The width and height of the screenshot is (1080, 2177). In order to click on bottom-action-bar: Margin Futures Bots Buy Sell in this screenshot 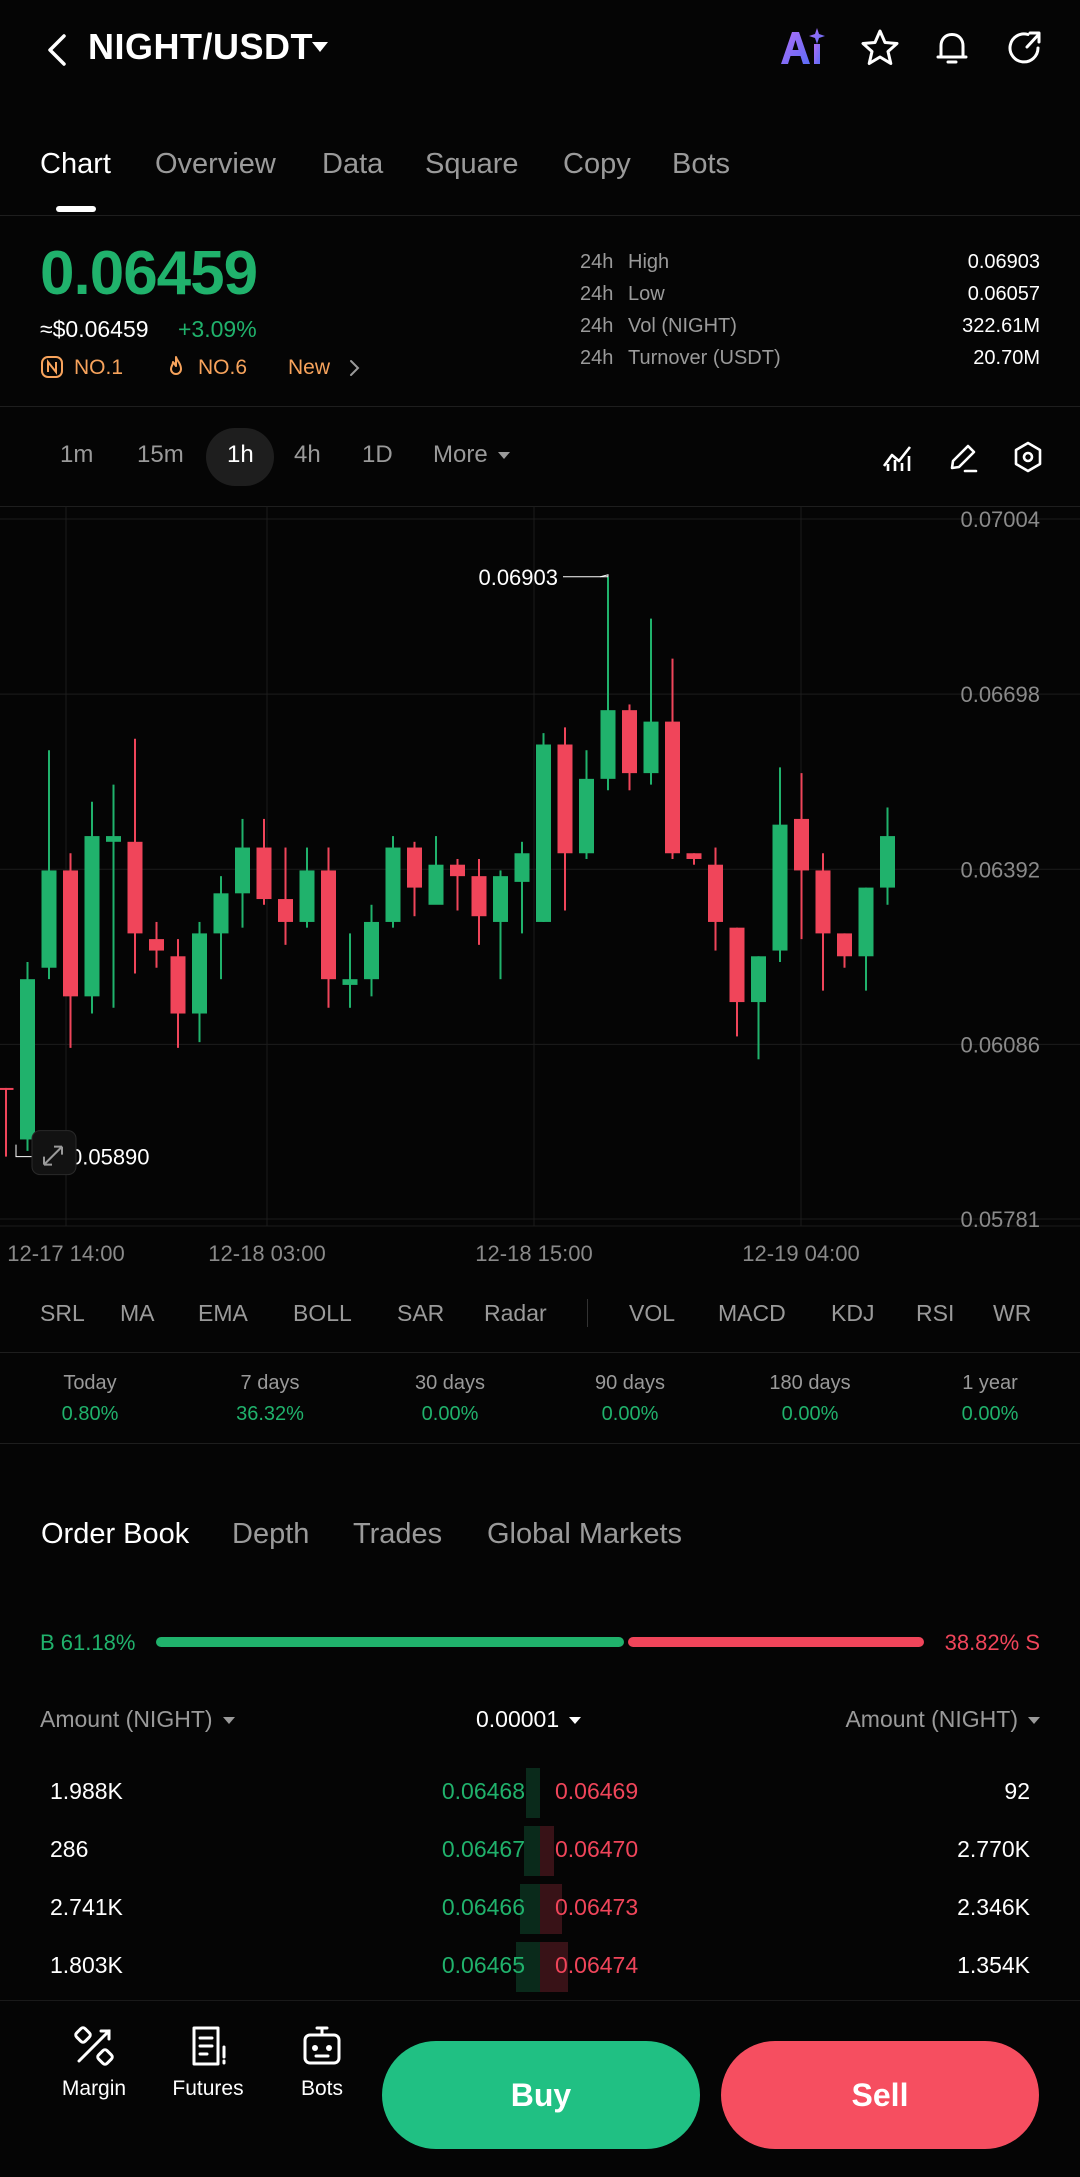, I will do `click(540, 2088)`.